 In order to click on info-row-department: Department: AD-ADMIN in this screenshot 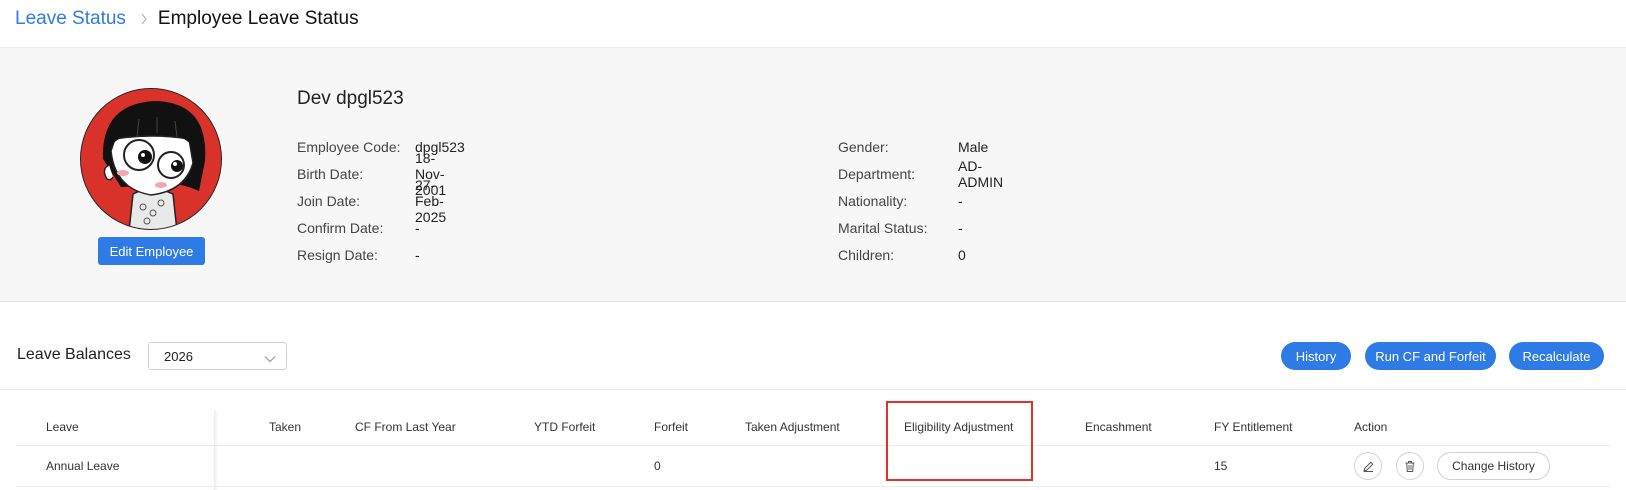, I will do `click(920, 174)`.